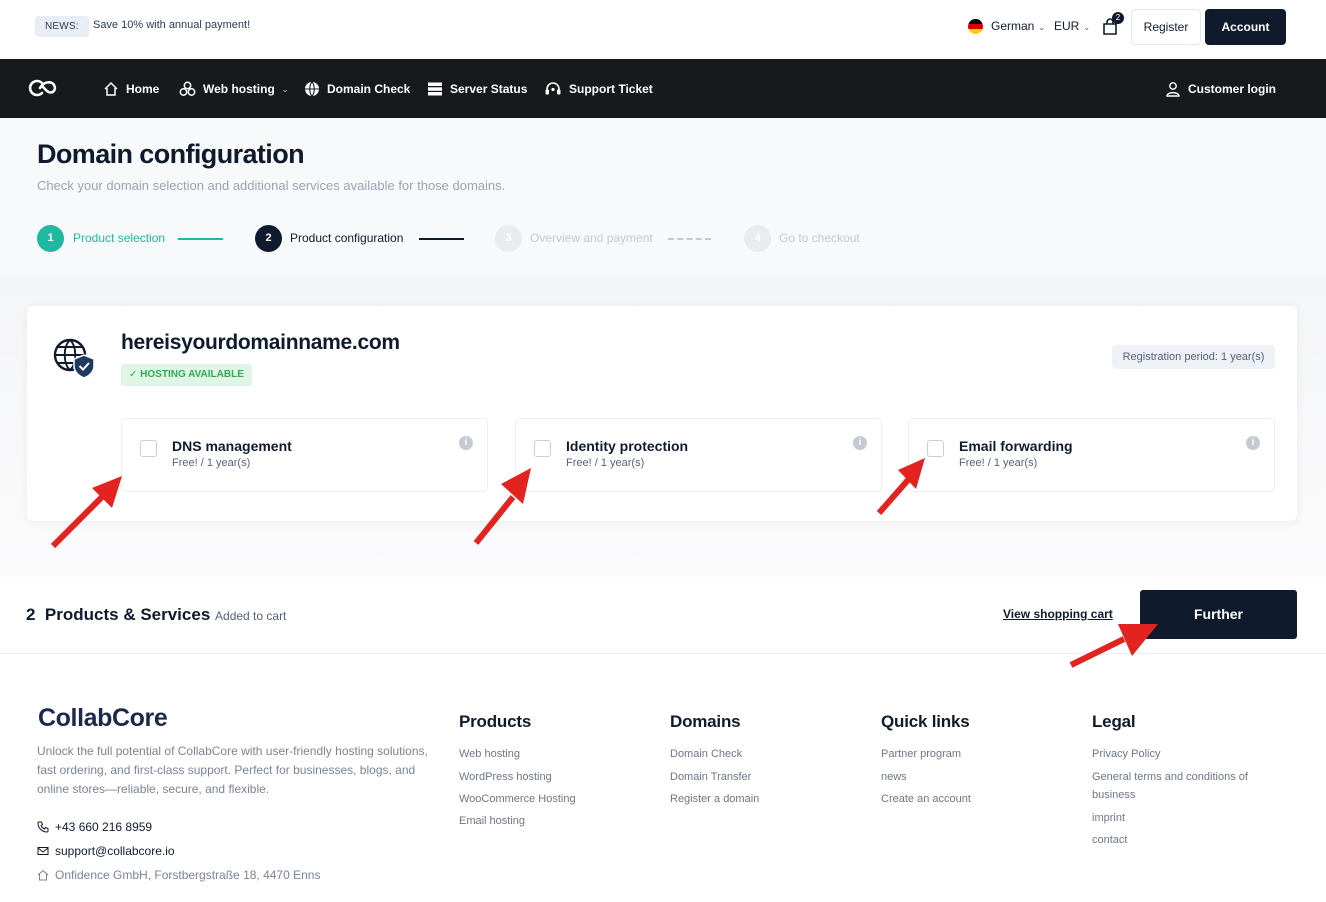 This screenshot has height=902, width=1326. What do you see at coordinates (1118, 18) in the screenshot?
I see `cart-count-badge: 2` at bounding box center [1118, 18].